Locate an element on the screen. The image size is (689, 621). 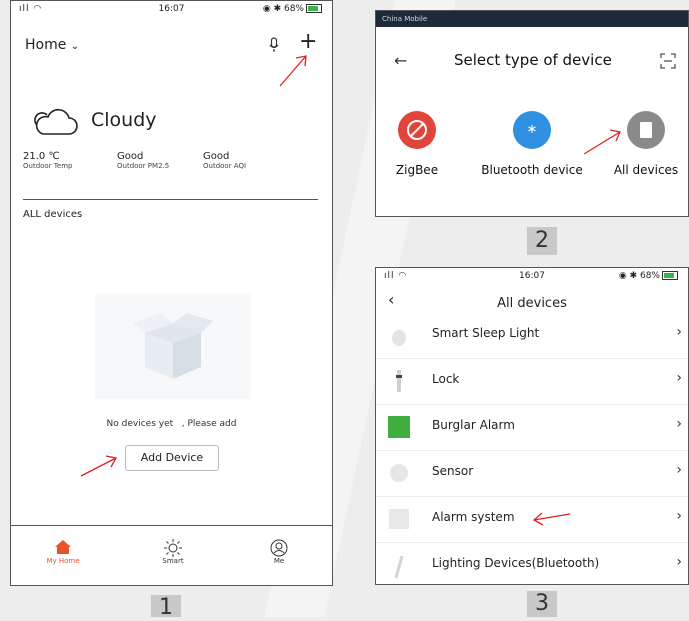
zigbee-icon is located at coordinates (417, 130).